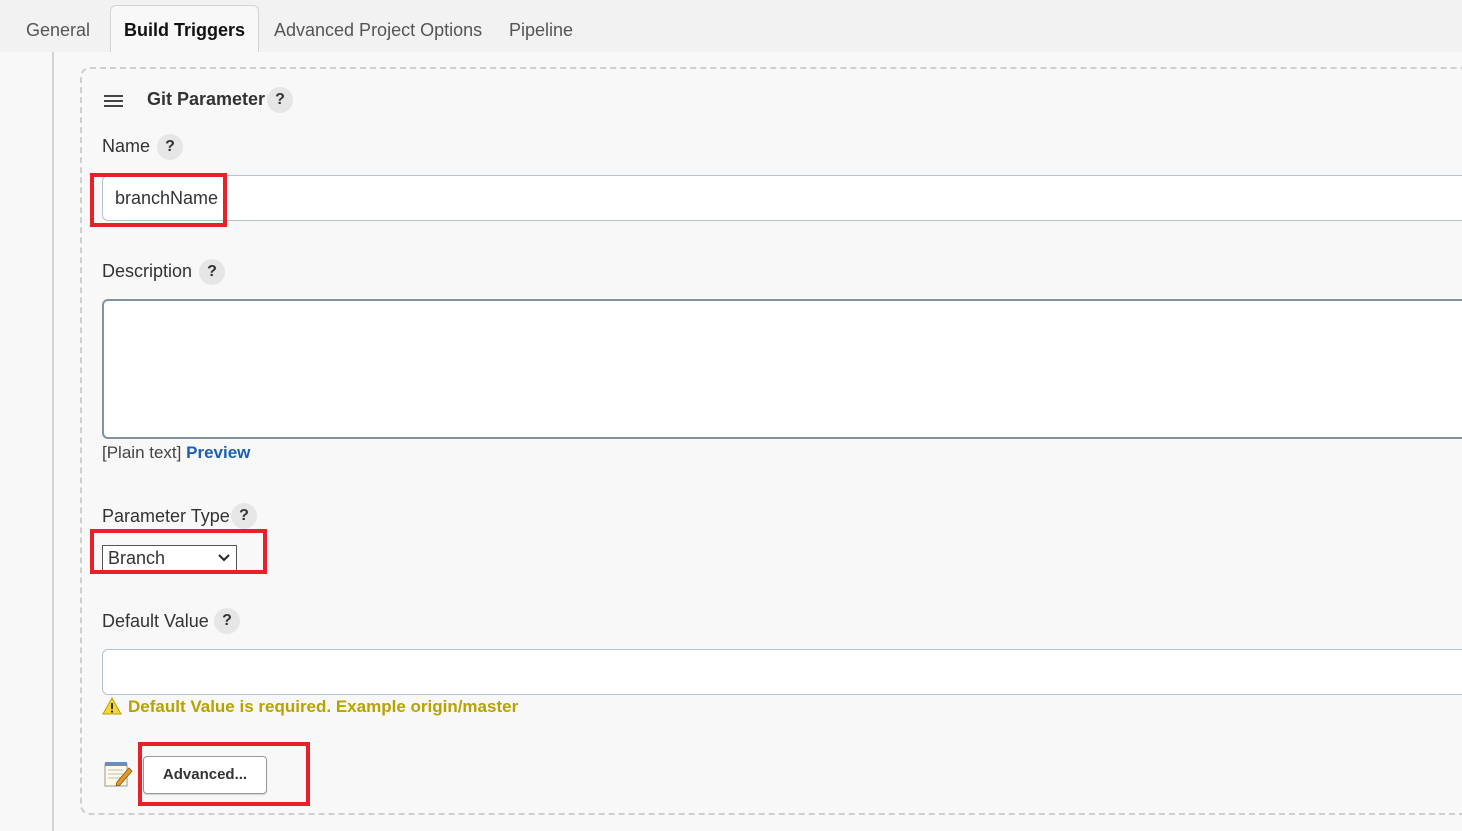  I want to click on name-label: Name, so click(126, 146).